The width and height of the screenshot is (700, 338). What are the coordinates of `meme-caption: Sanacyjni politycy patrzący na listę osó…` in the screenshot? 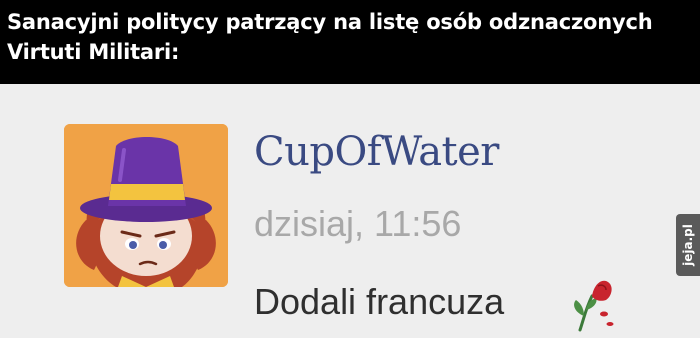 It's located at (330, 37).